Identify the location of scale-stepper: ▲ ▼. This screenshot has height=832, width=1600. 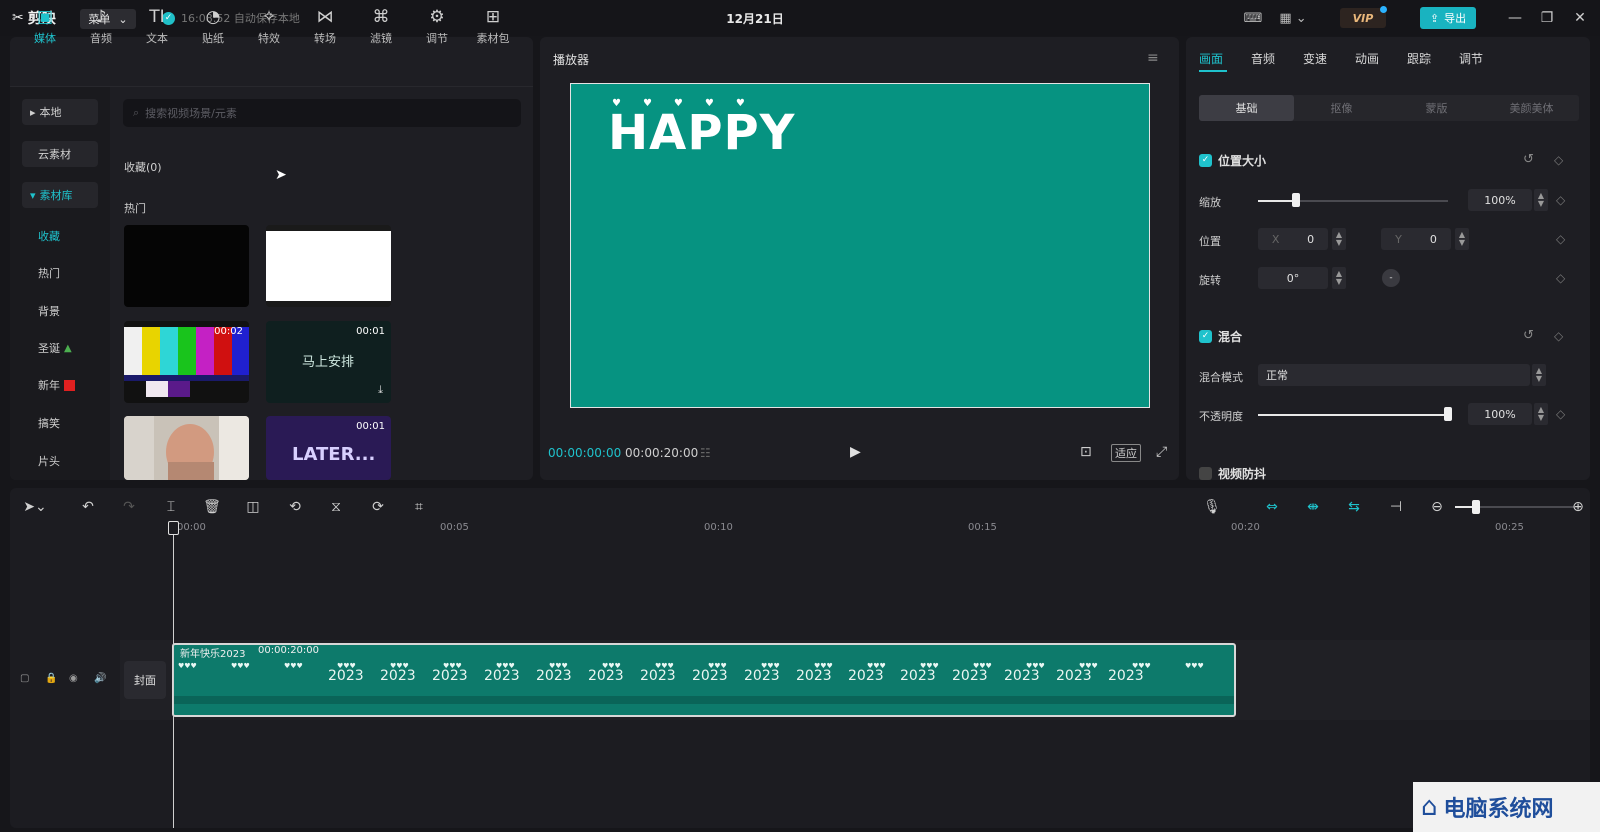
(1541, 200).